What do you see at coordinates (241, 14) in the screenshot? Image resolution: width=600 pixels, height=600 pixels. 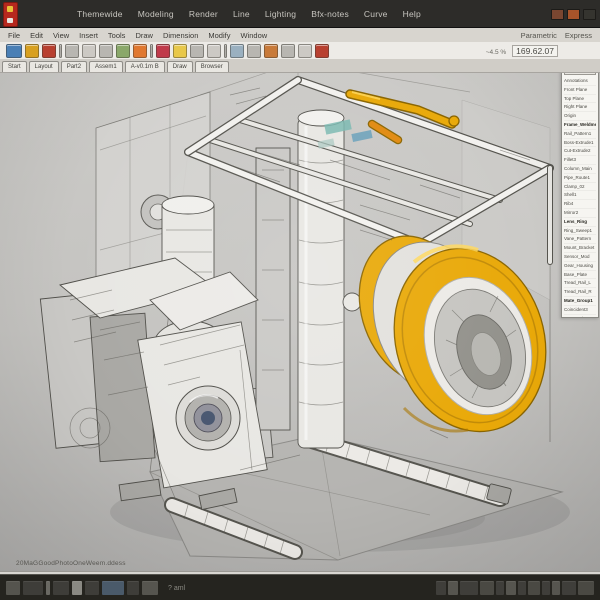 I see `titlebar-menu-item: Line` at bounding box center [241, 14].